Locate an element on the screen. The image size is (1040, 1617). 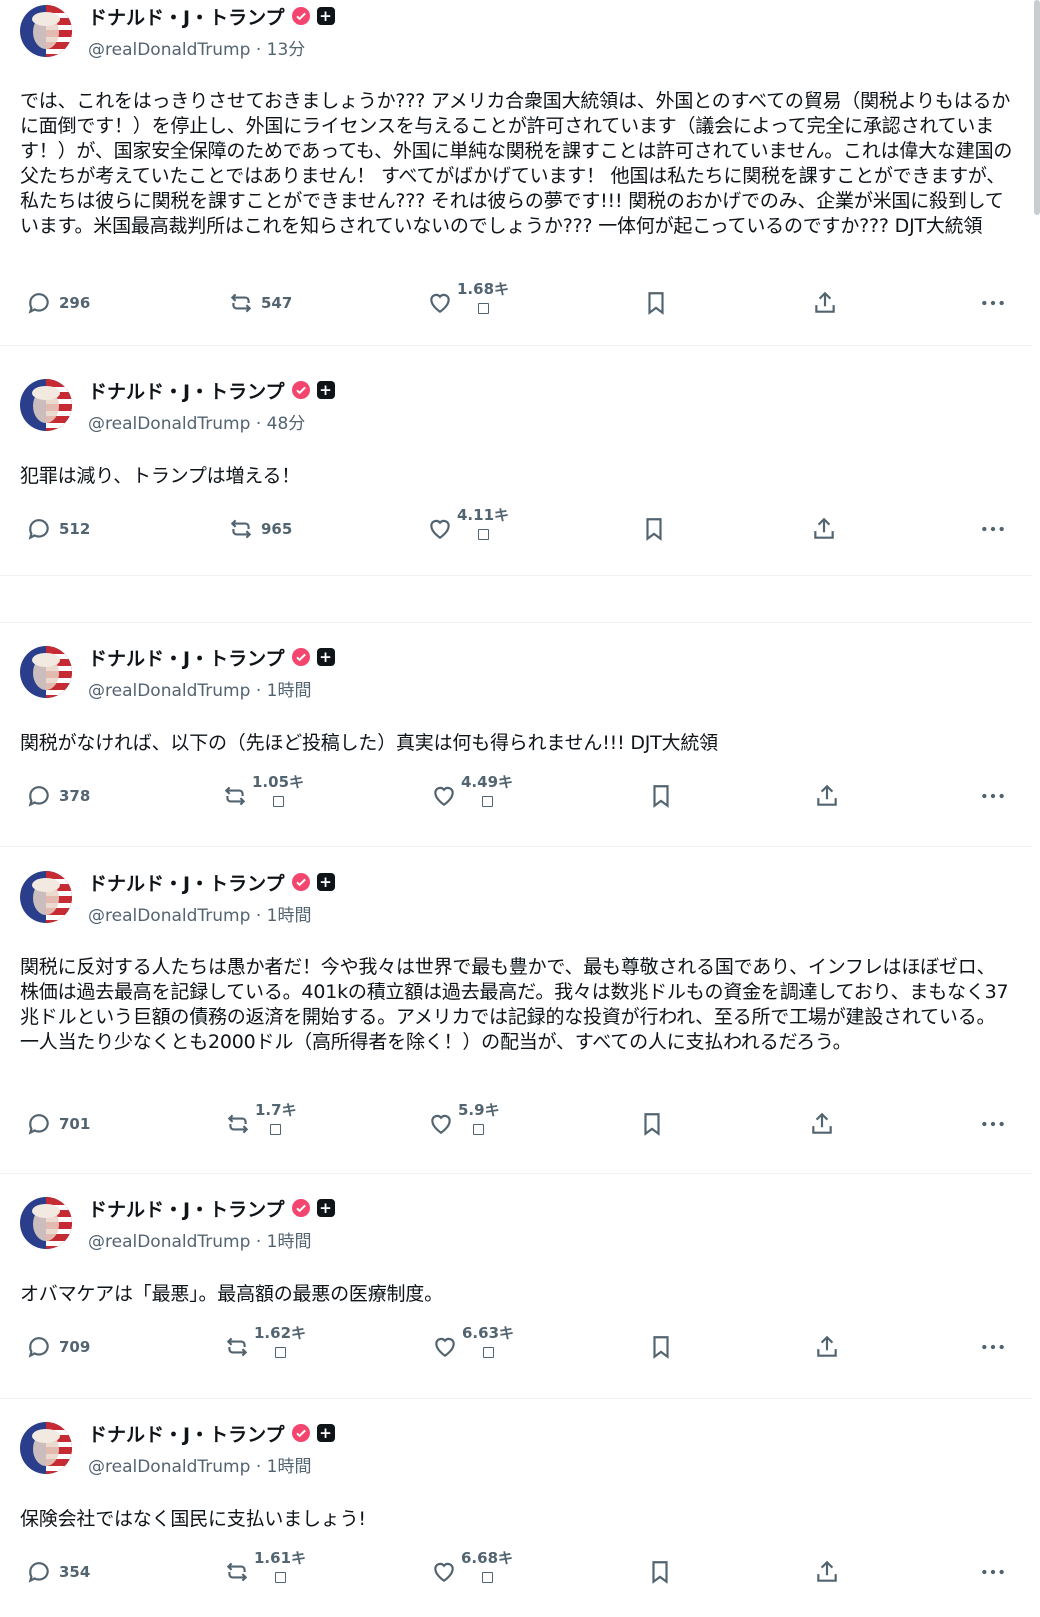
like-count: 5.9キ is located at coordinates (479, 1110).